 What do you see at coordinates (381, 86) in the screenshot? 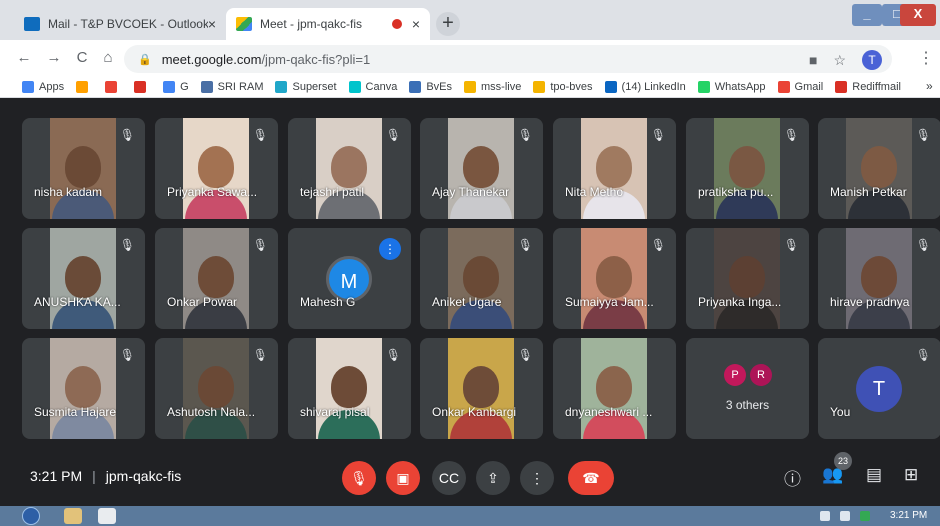
I see `bookmark-label: Canva` at bounding box center [381, 86].